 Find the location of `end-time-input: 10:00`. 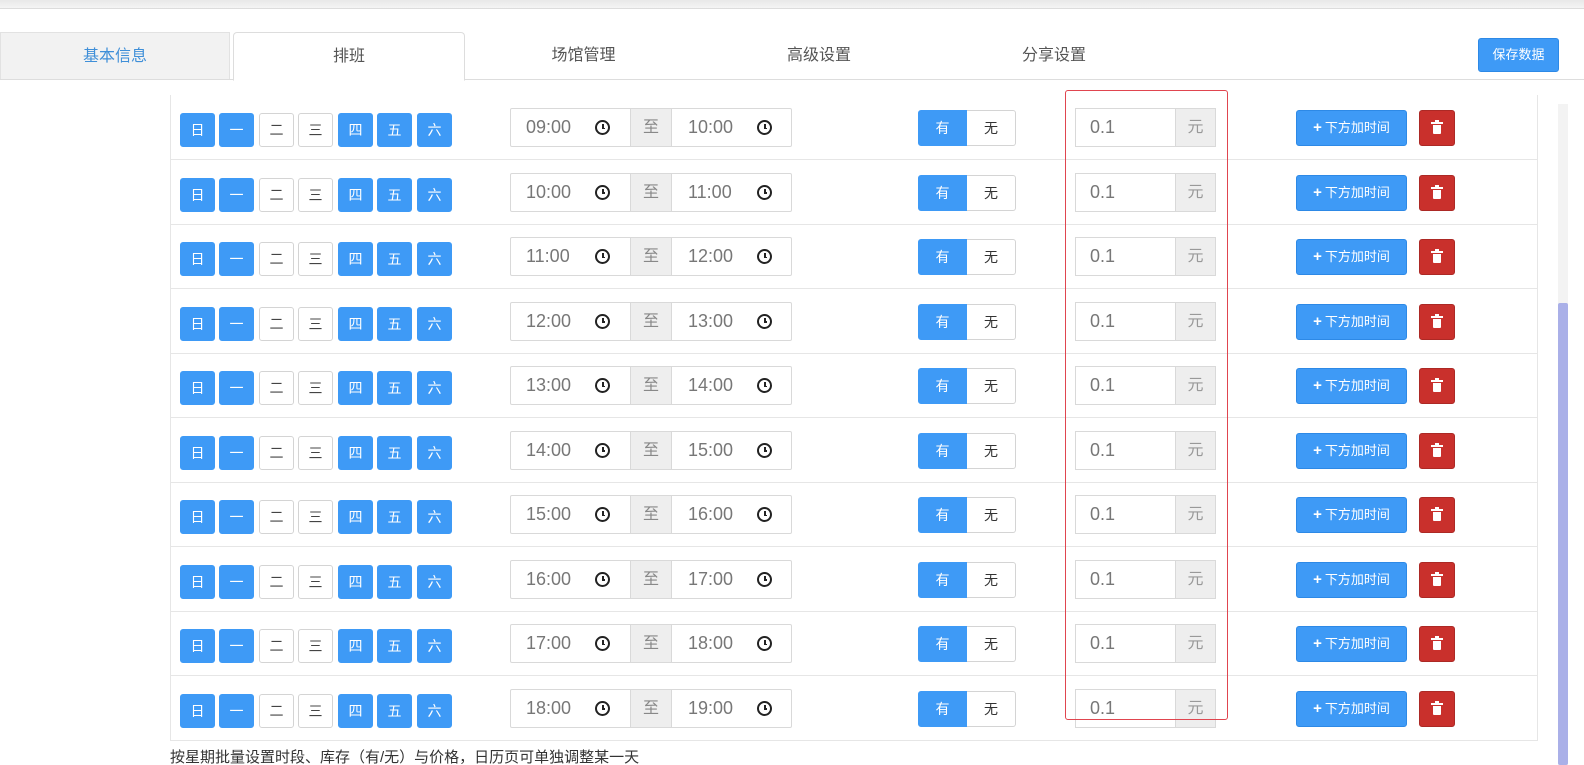

end-time-input: 10:00 is located at coordinates (731, 127).